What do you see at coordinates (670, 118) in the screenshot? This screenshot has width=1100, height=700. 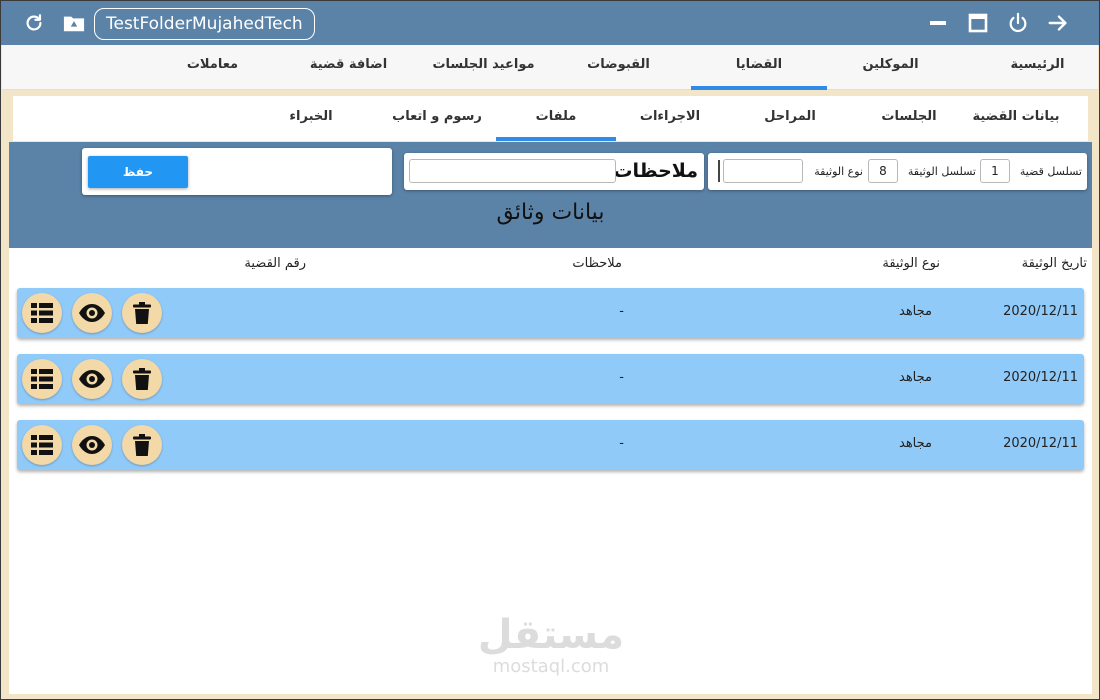 I see `tab-procedures: الاجراءات` at bounding box center [670, 118].